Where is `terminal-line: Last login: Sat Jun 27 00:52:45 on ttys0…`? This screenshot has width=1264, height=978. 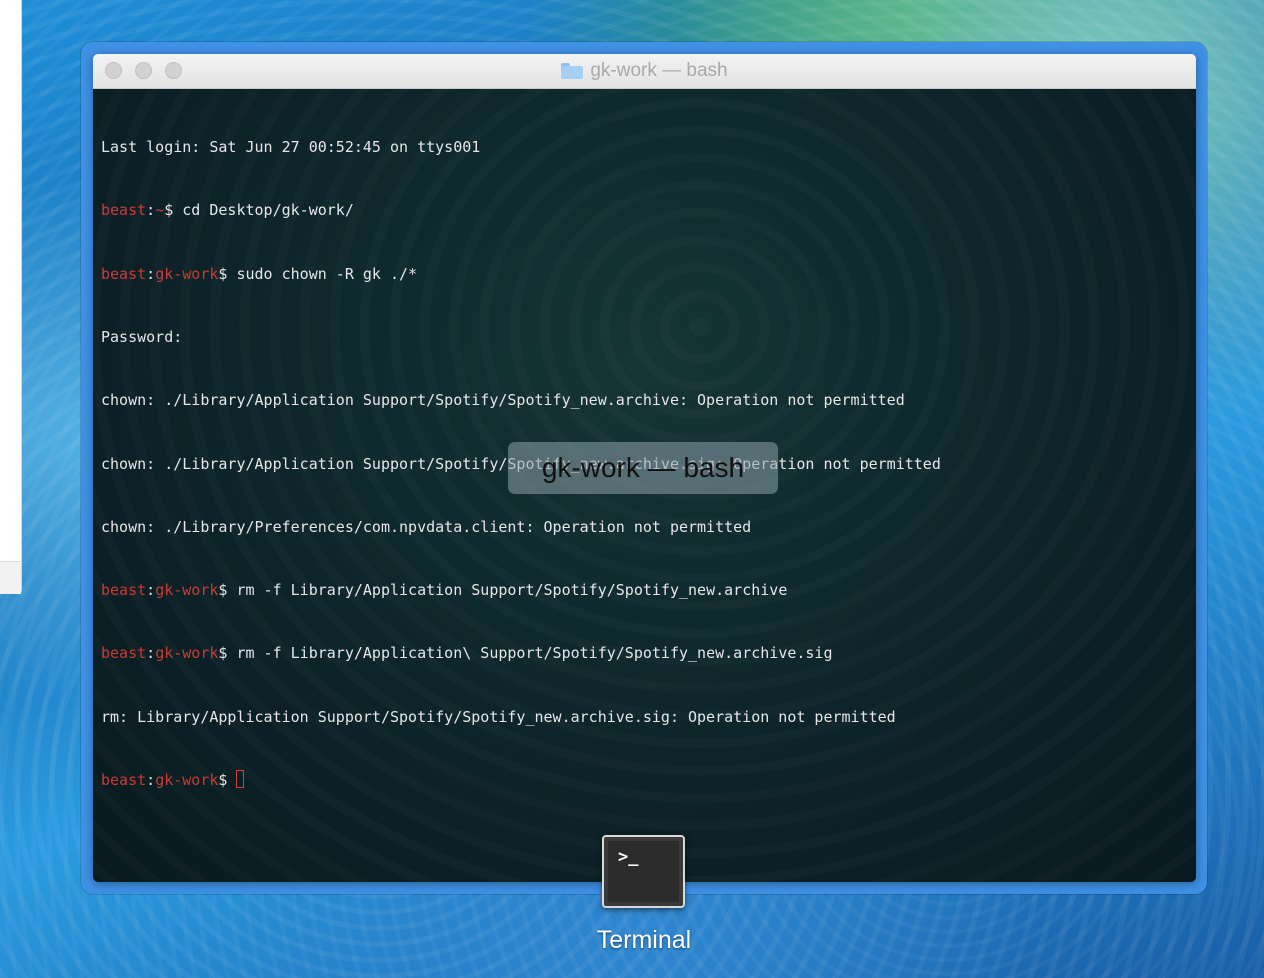 terminal-line: Last login: Sat Jun 27 00:52:45 on ttys0… is located at coordinates (291, 147).